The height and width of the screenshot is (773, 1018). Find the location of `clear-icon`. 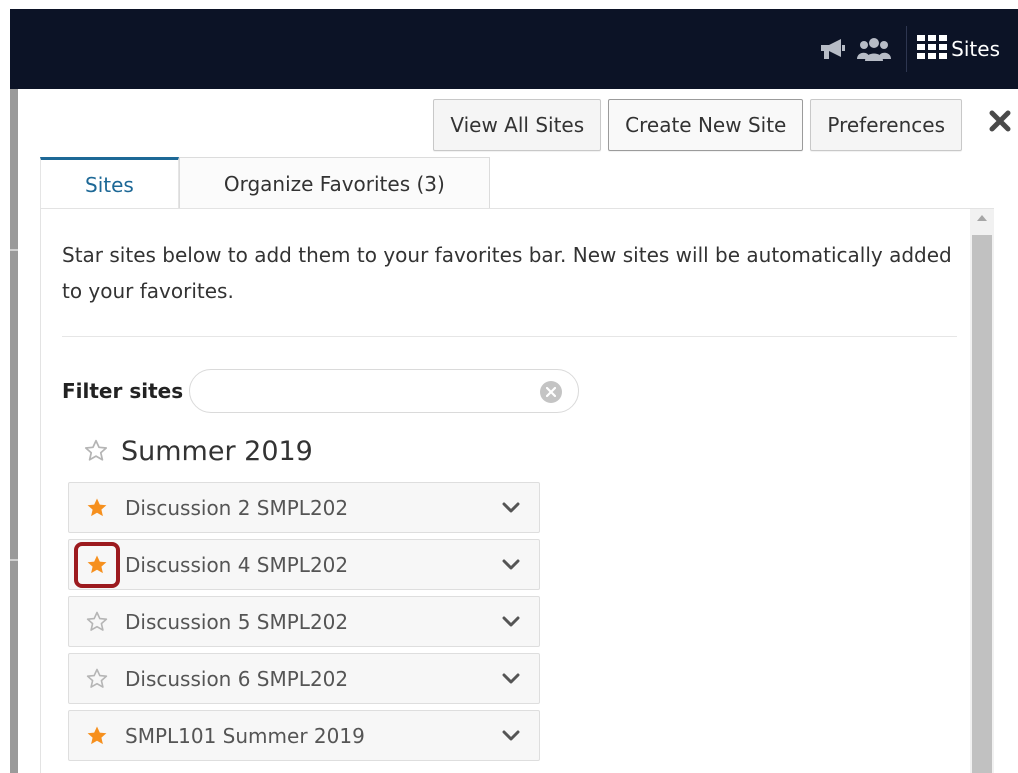

clear-icon is located at coordinates (551, 392).